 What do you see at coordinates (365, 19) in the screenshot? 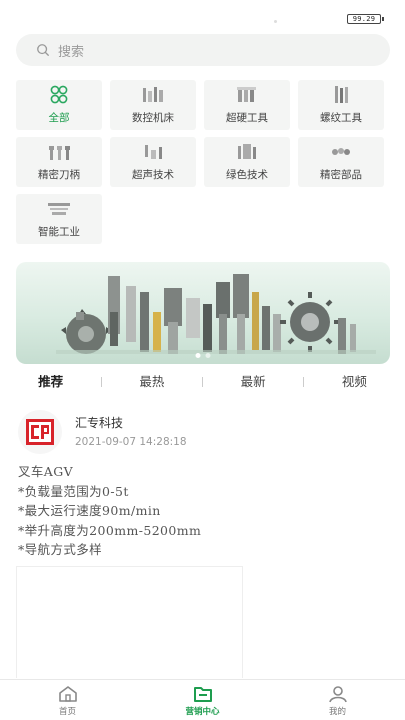
I see `battery-indicator: 99.29` at bounding box center [365, 19].